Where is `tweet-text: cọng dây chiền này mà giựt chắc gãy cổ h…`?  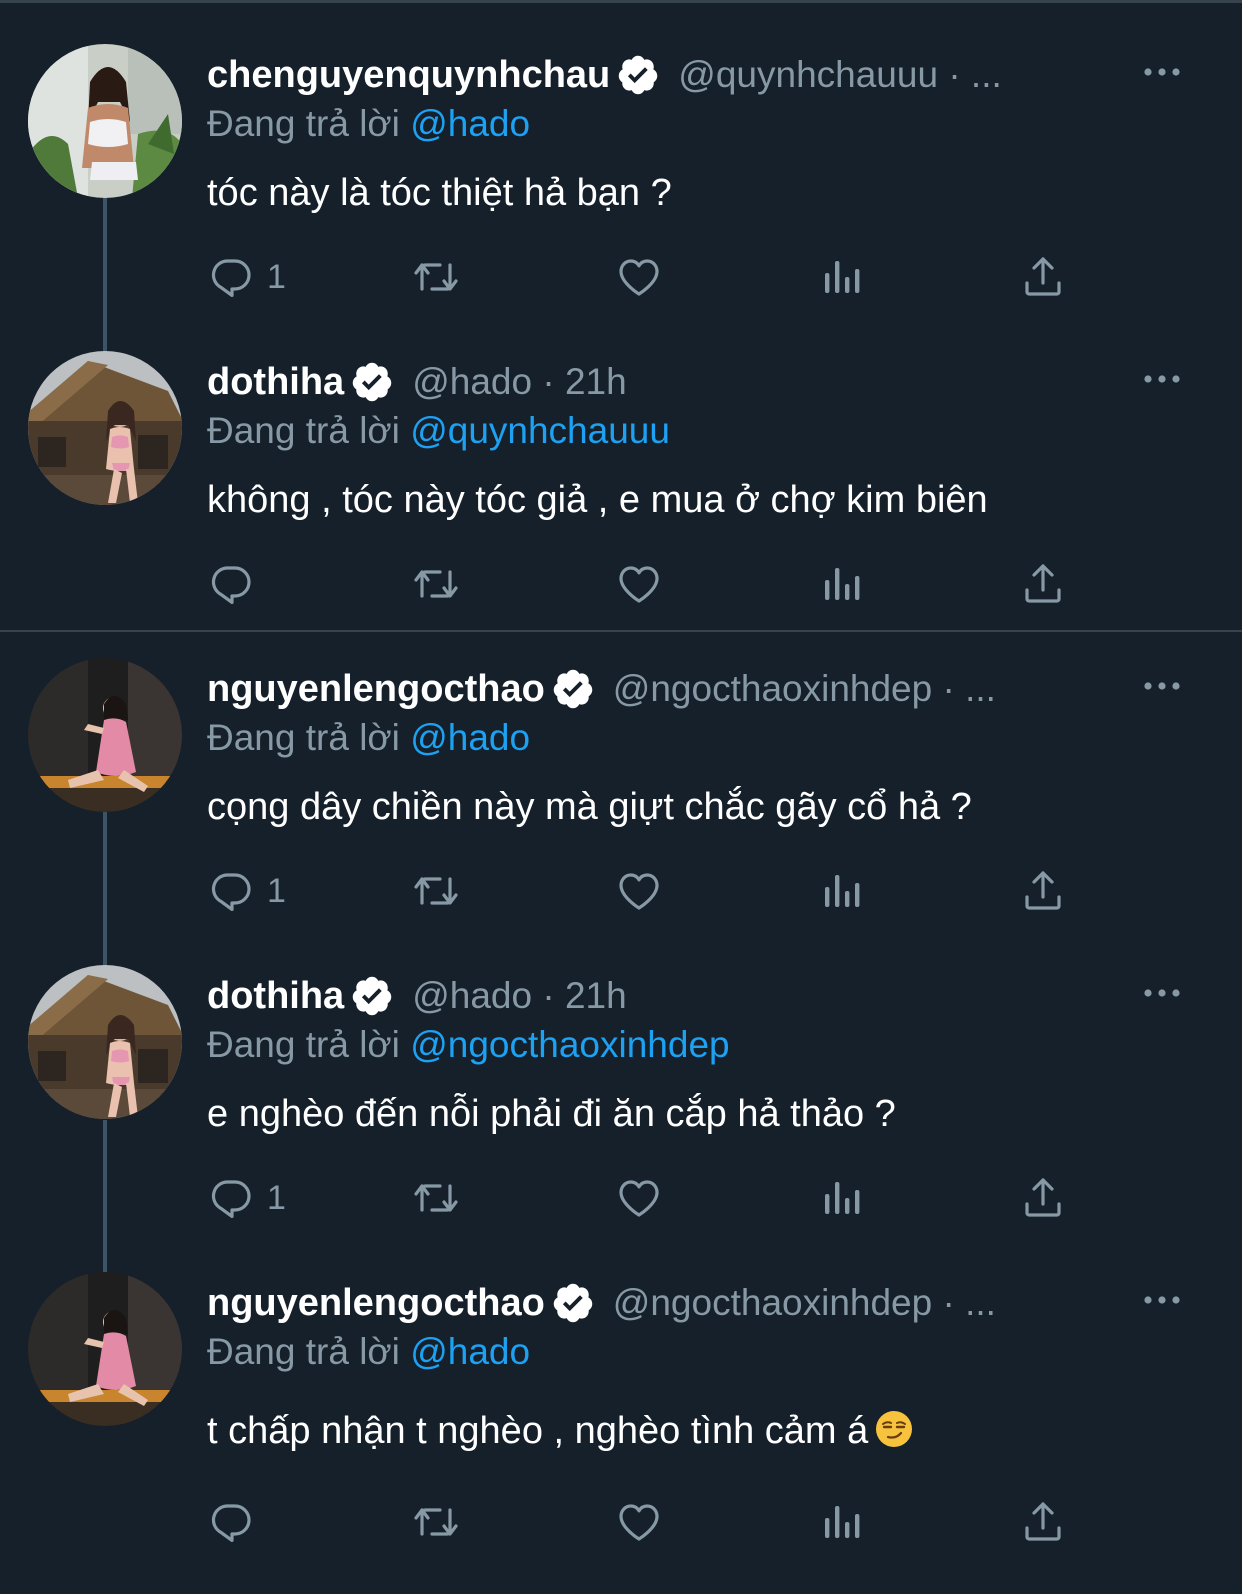
tweet-text: cọng dây chiền này mà giựt chắc gãy cổ h… is located at coordinates (589, 807).